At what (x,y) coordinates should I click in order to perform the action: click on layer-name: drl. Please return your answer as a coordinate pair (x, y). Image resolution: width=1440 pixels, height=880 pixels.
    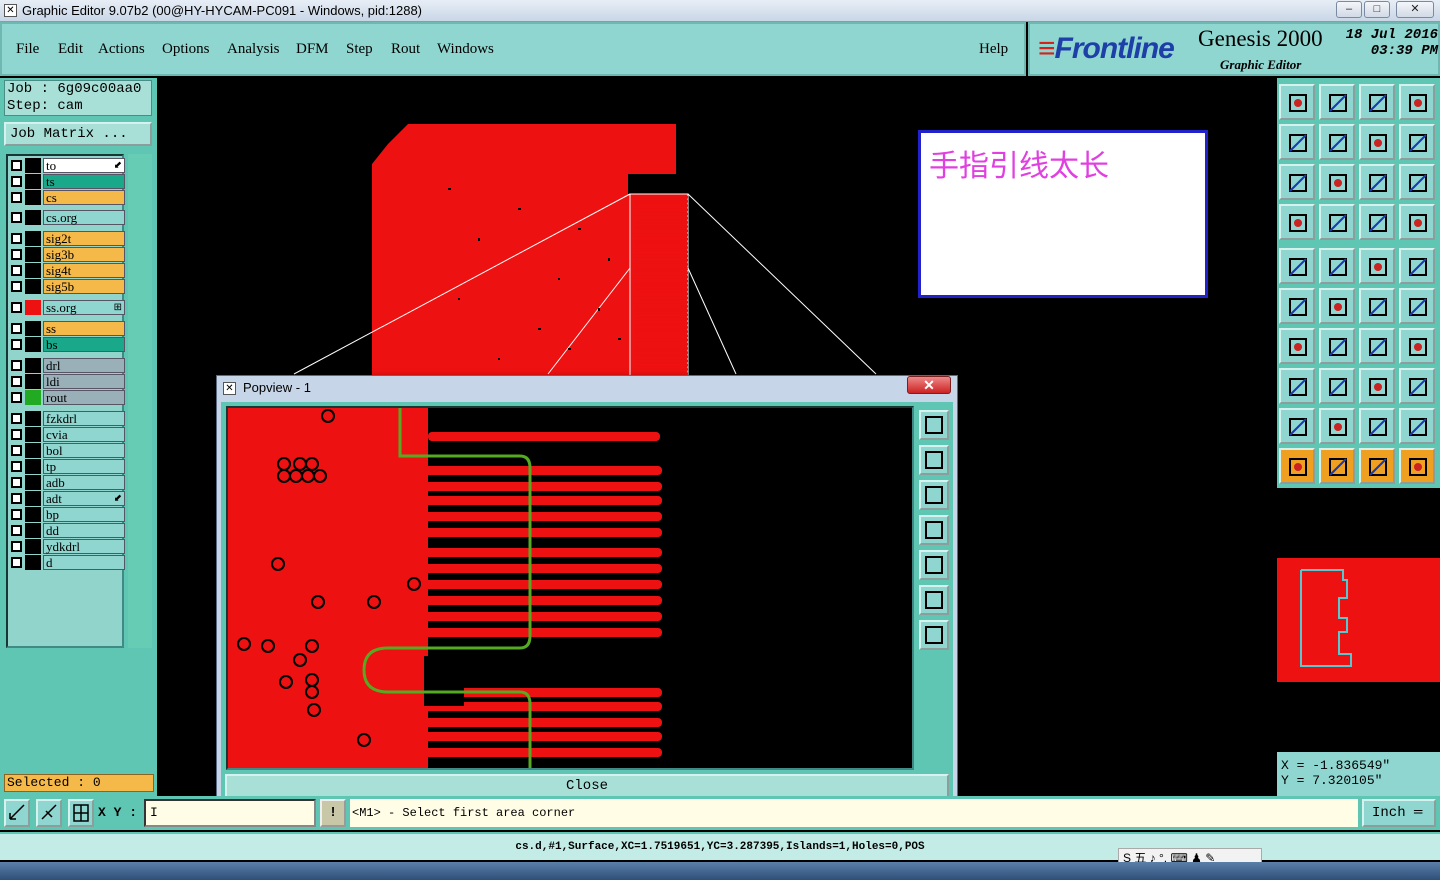
    Looking at the image, I should click on (84, 365).